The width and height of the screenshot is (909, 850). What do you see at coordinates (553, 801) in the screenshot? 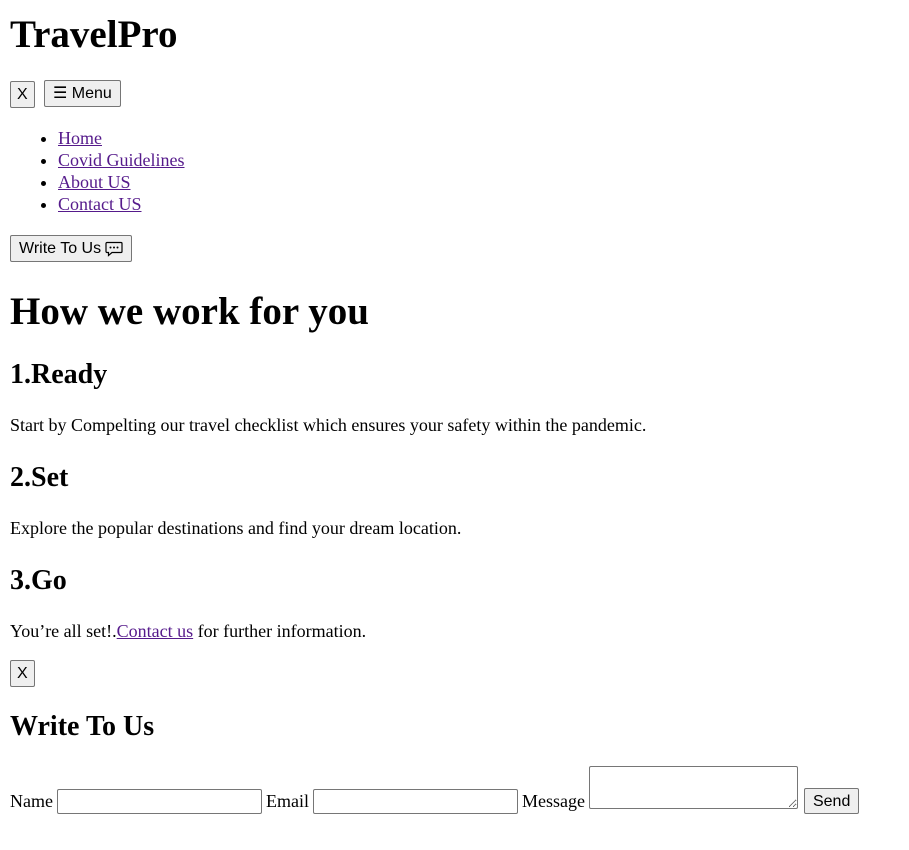
I see `message-label: Message` at bounding box center [553, 801].